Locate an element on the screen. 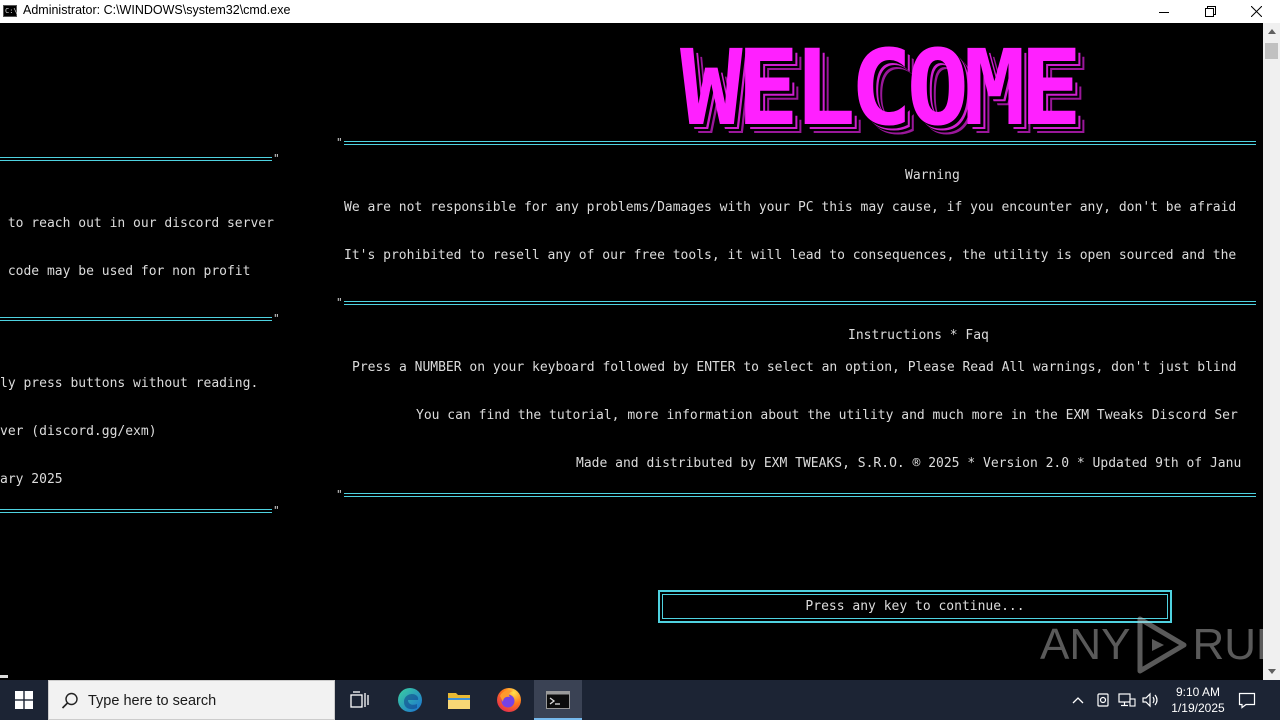  notification-icon is located at coordinates (1247, 700).